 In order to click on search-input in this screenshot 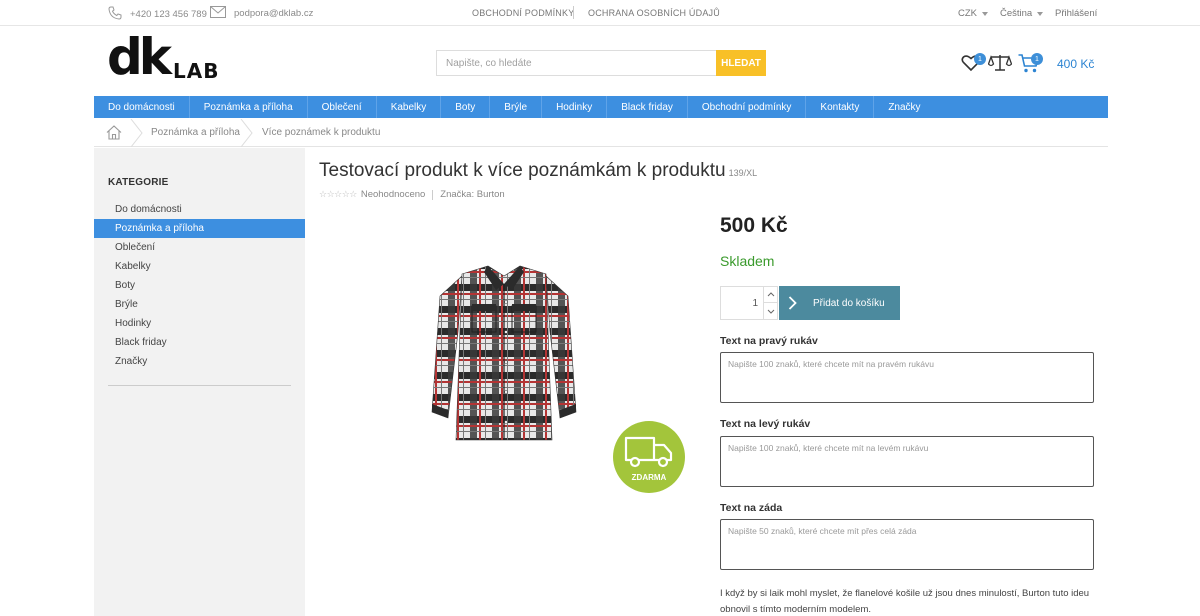, I will do `click(576, 63)`.